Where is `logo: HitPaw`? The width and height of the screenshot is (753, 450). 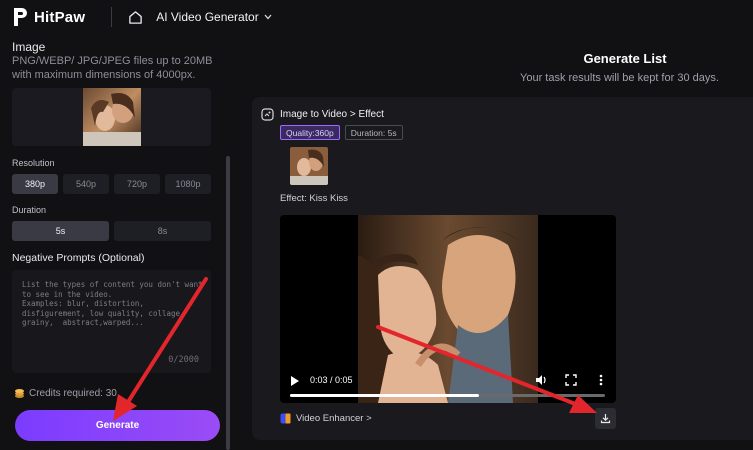
logo: HitPaw is located at coordinates (48, 17).